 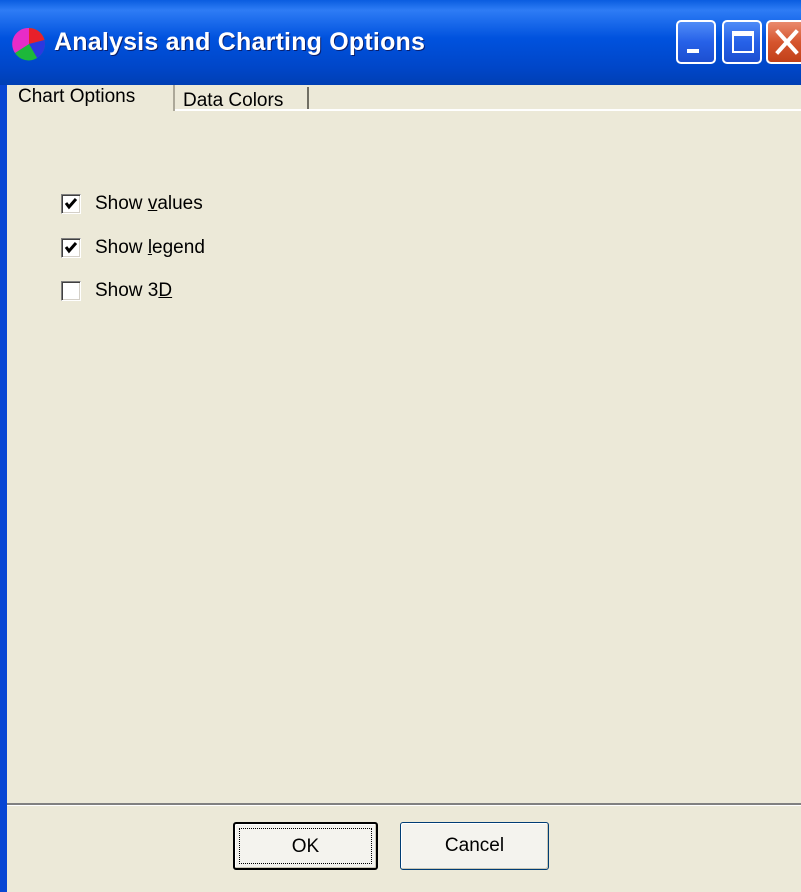 What do you see at coordinates (71, 291) in the screenshot?
I see `show-3d-checkbox` at bounding box center [71, 291].